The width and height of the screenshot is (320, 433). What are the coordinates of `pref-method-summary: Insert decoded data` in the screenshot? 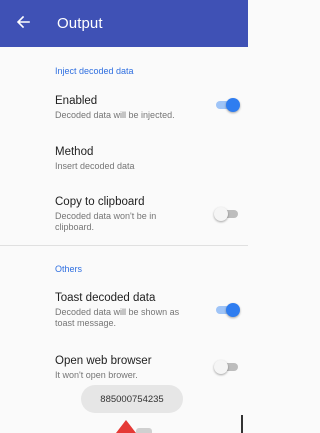 It's located at (95, 166).